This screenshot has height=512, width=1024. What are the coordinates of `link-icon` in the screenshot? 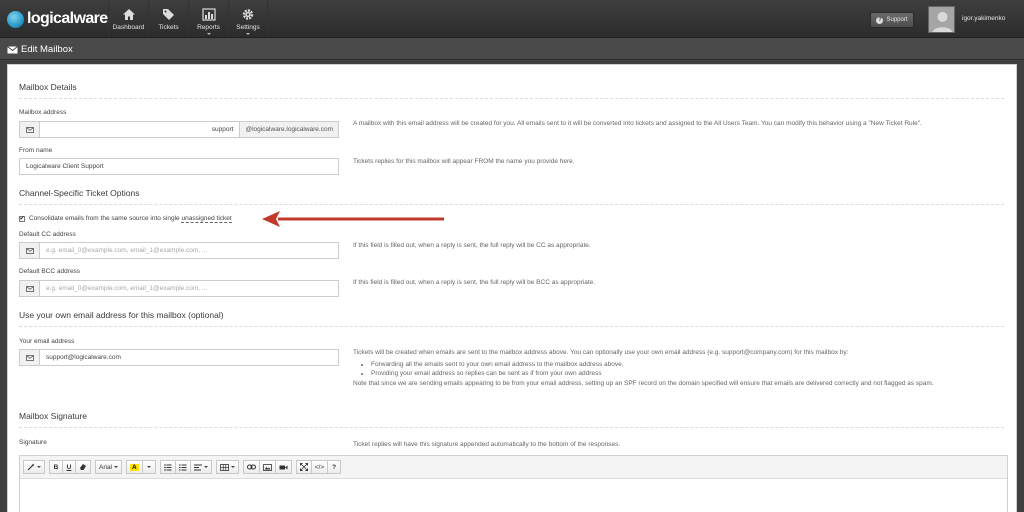 It's located at (251, 467).